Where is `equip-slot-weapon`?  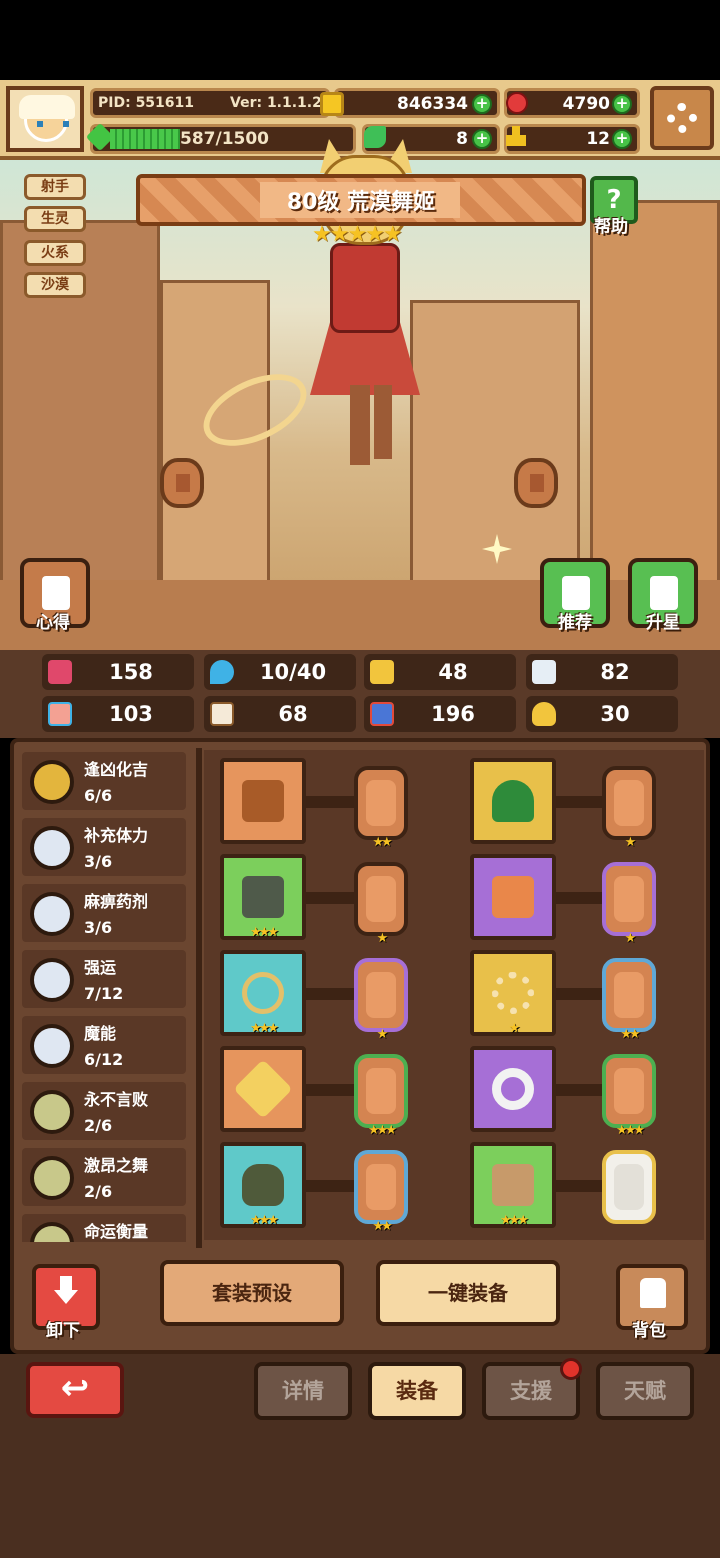
equip-slot-weapon is located at coordinates (263, 801).